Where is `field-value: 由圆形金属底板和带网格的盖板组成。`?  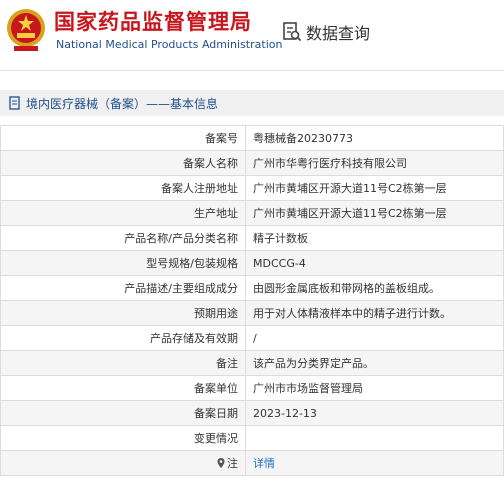
field-value: 由圆形金属底板和带网格的盖板组成。 is located at coordinates (374, 288).